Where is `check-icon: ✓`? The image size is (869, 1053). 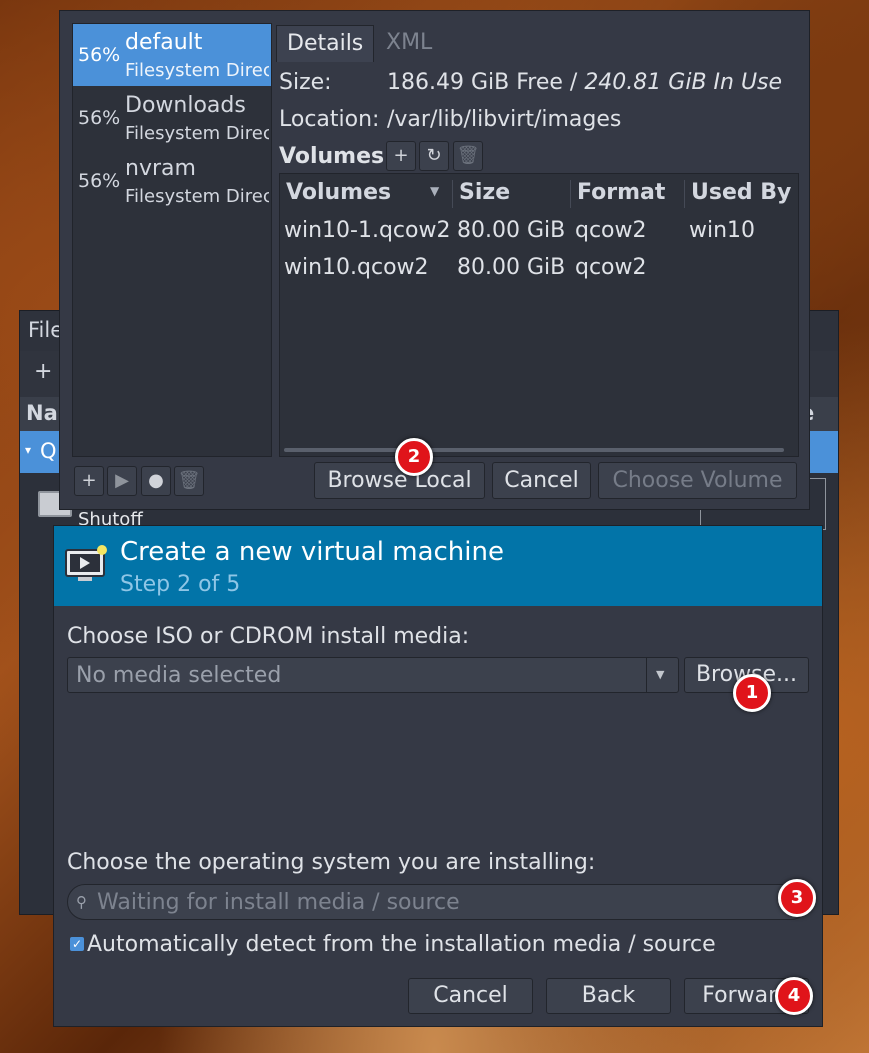 check-icon: ✓ is located at coordinates (77, 944).